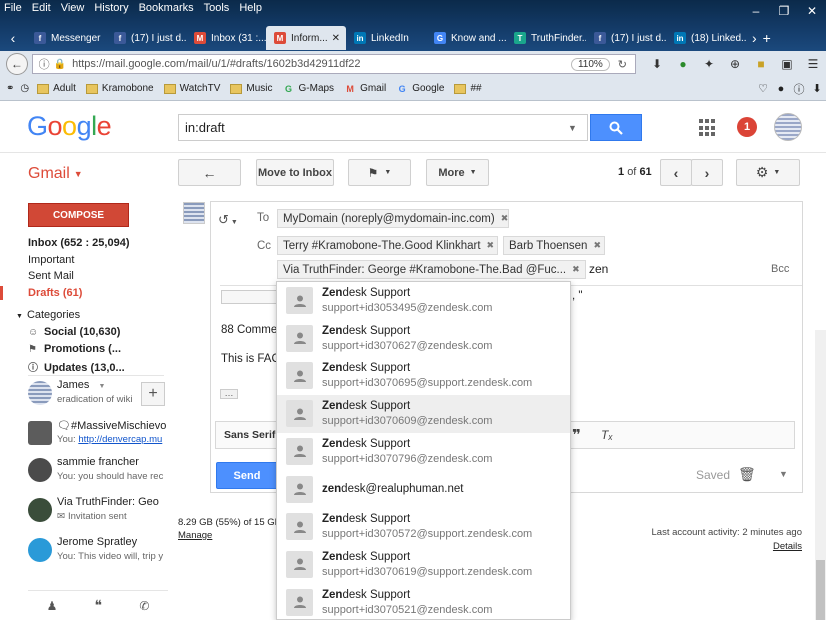 Image resolution: width=826 pixels, height=620 pixels. Describe the element at coordinates (69, 126) in the screenshot. I see `google-logo: Google` at that location.